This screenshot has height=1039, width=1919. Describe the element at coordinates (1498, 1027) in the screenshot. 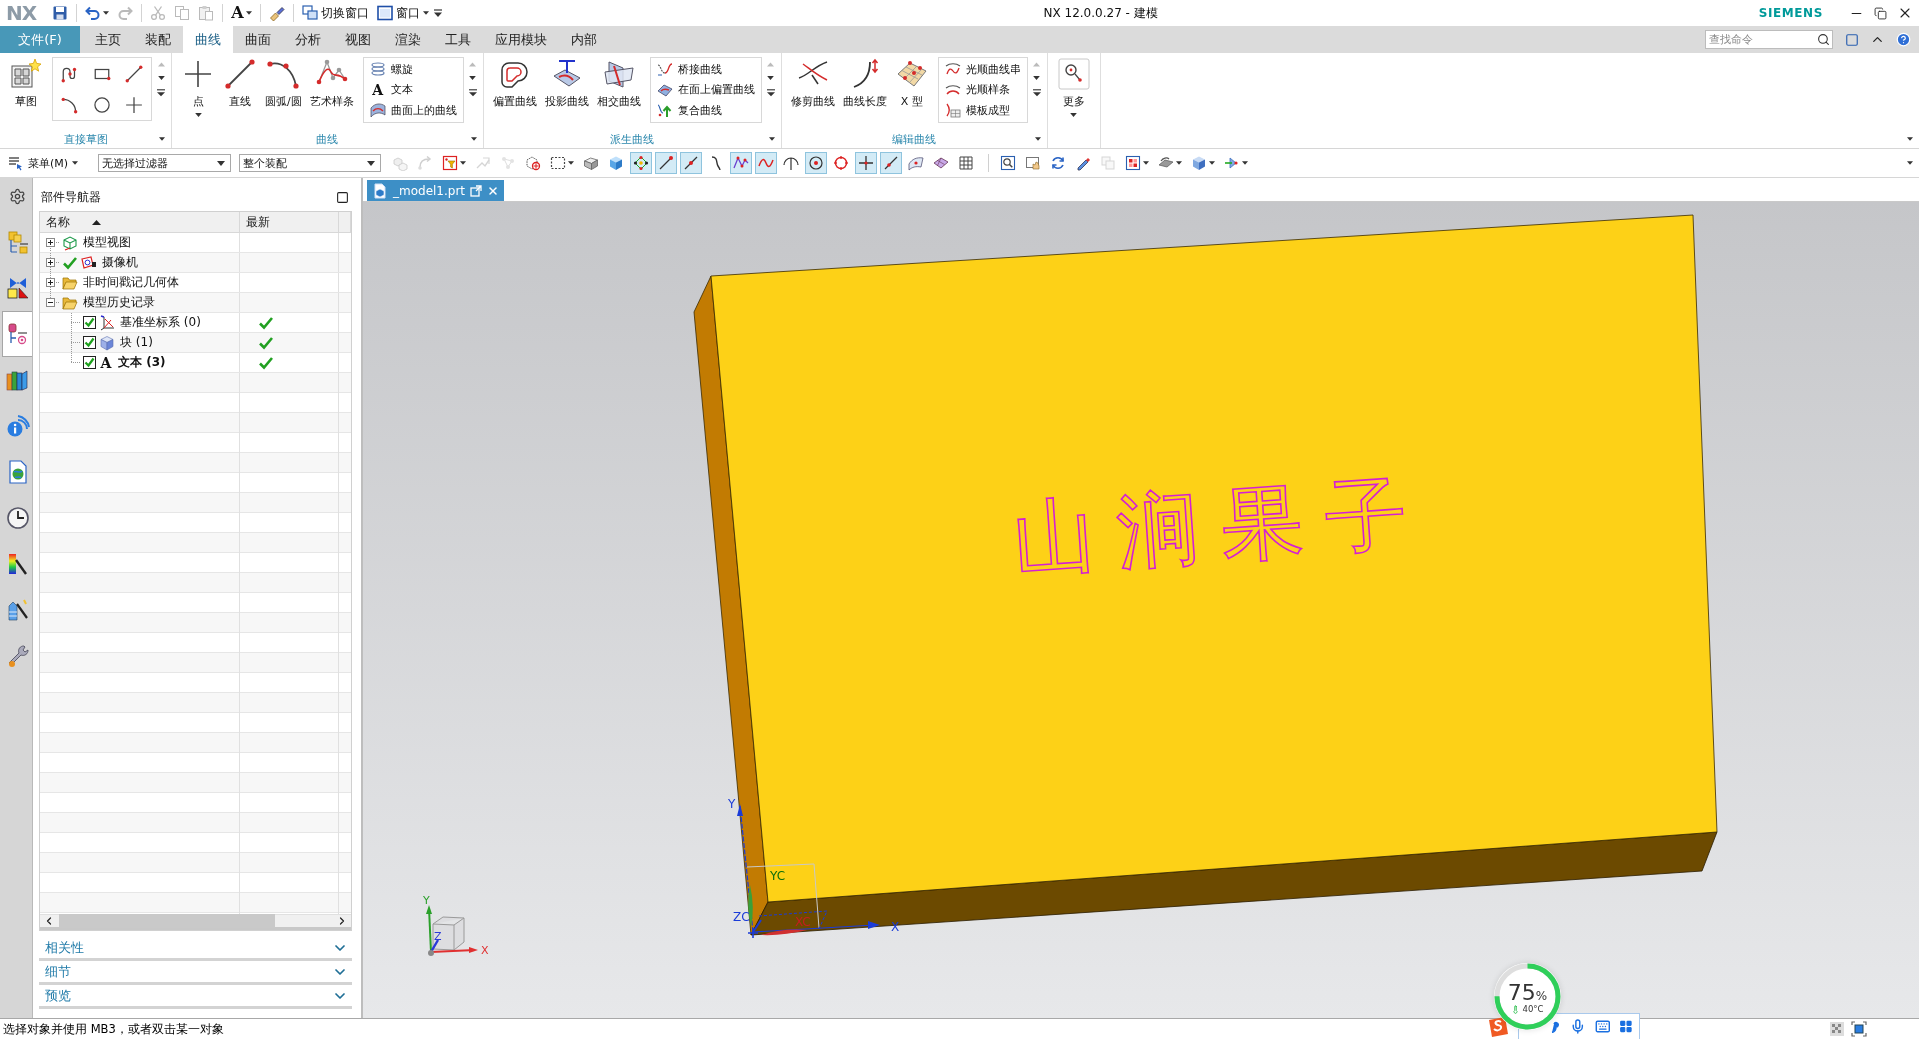

I see `ime-logo-icon` at that location.